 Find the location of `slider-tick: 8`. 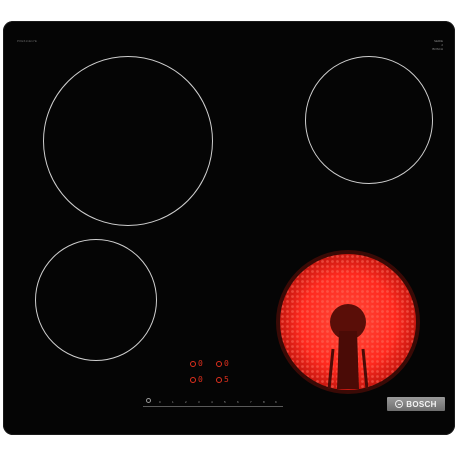

slider-tick: 8 is located at coordinates (264, 402).